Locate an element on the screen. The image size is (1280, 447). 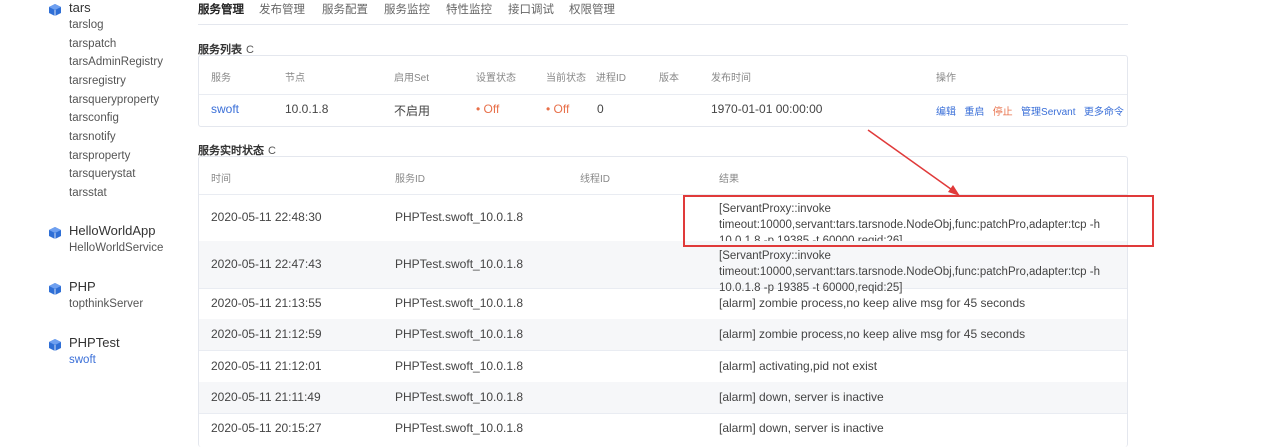
col-service-id: 服务ID is located at coordinates (410, 179).